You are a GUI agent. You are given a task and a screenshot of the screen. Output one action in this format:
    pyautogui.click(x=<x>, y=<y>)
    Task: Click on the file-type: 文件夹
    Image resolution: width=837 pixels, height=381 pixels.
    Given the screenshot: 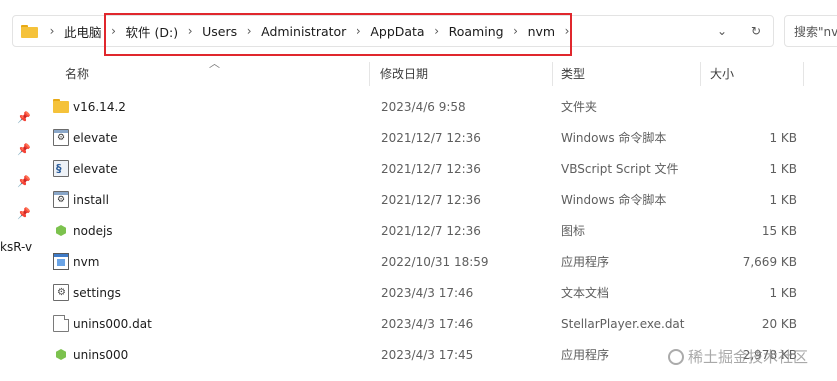 What is the action you would take?
    pyautogui.click(x=579, y=107)
    